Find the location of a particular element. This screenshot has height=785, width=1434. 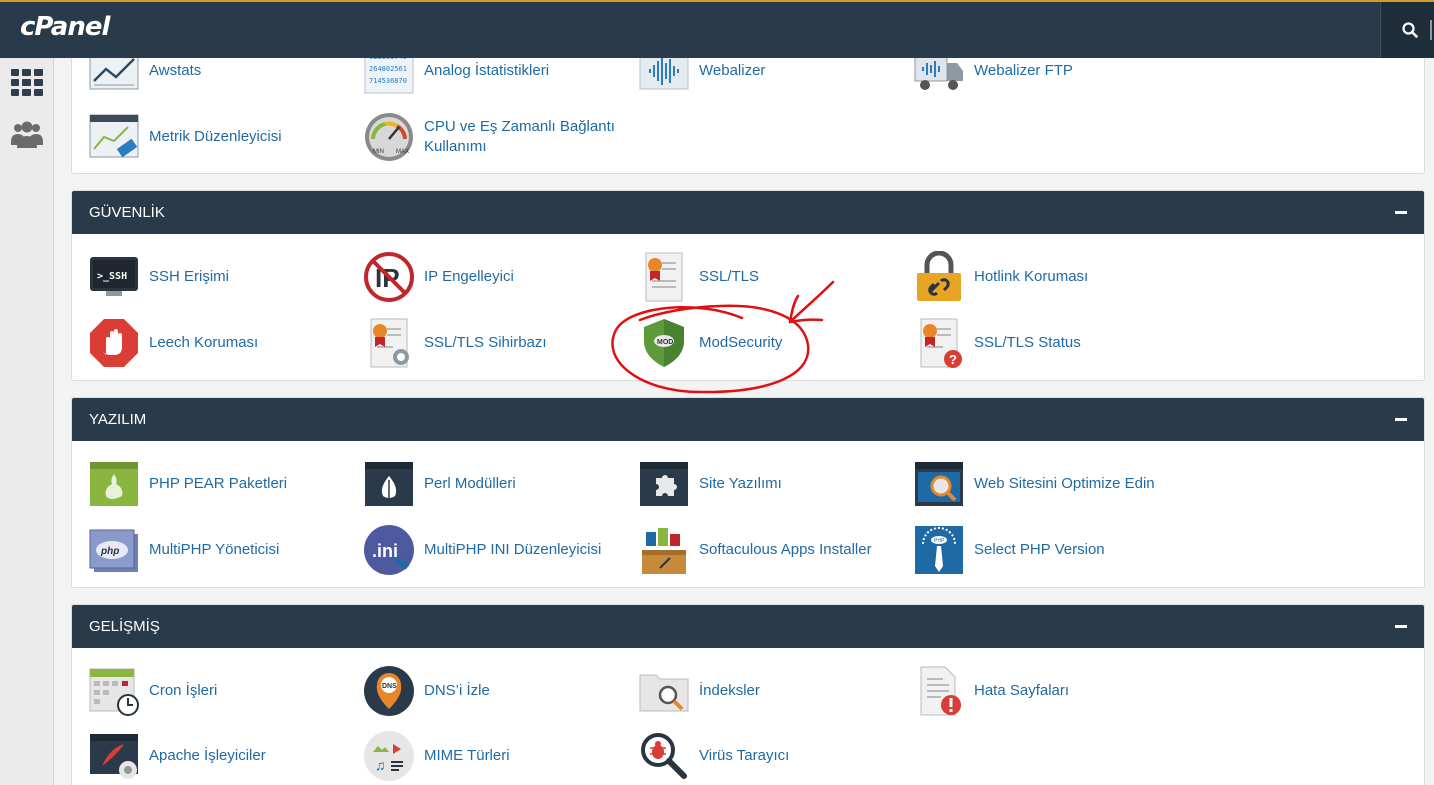

select-php-label: Select PHP Version is located at coordinates (1039, 549).